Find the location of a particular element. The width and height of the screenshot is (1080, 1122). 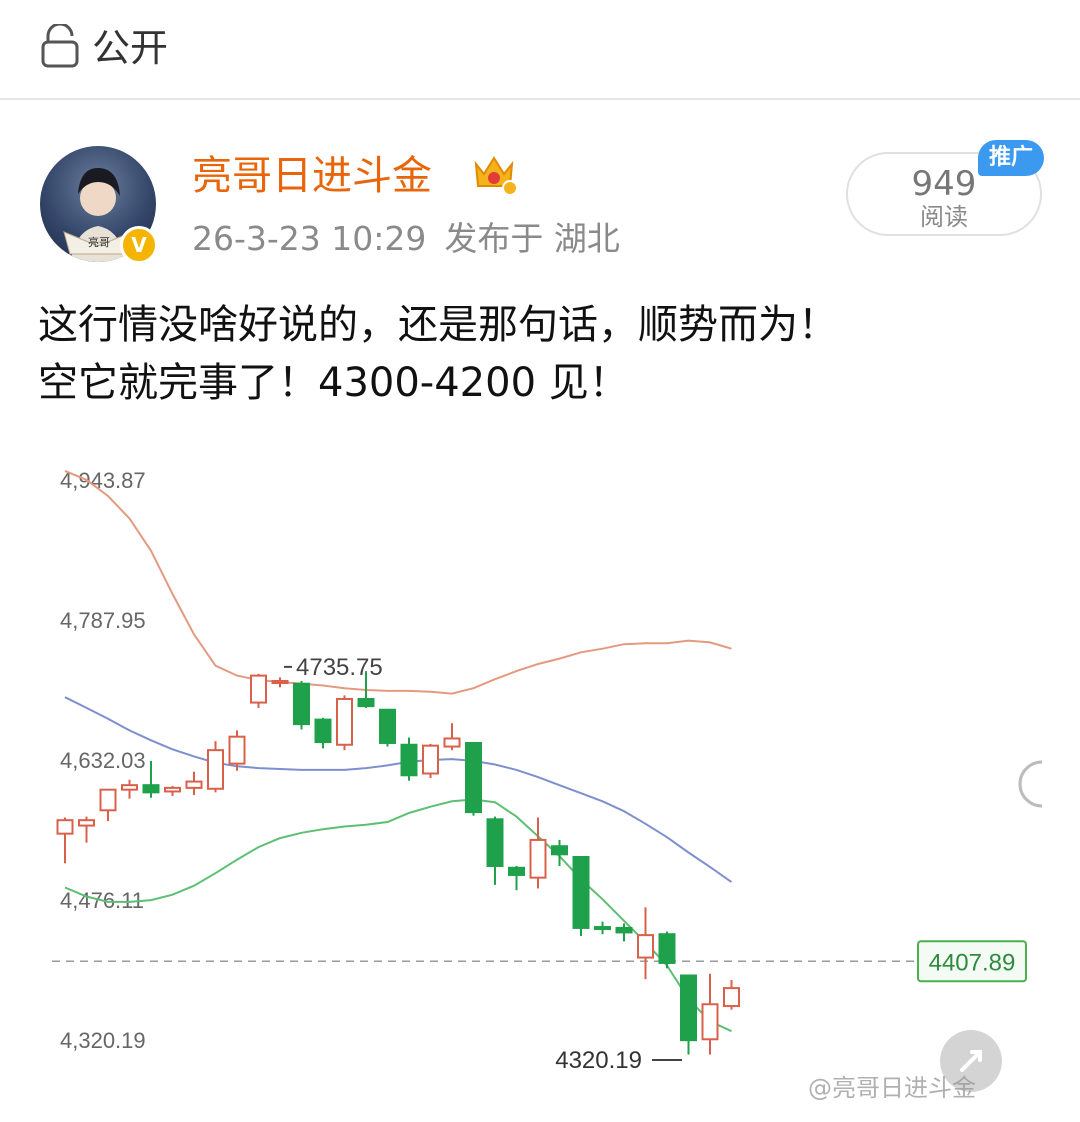

lock-open-icon is located at coordinates (60, 46).